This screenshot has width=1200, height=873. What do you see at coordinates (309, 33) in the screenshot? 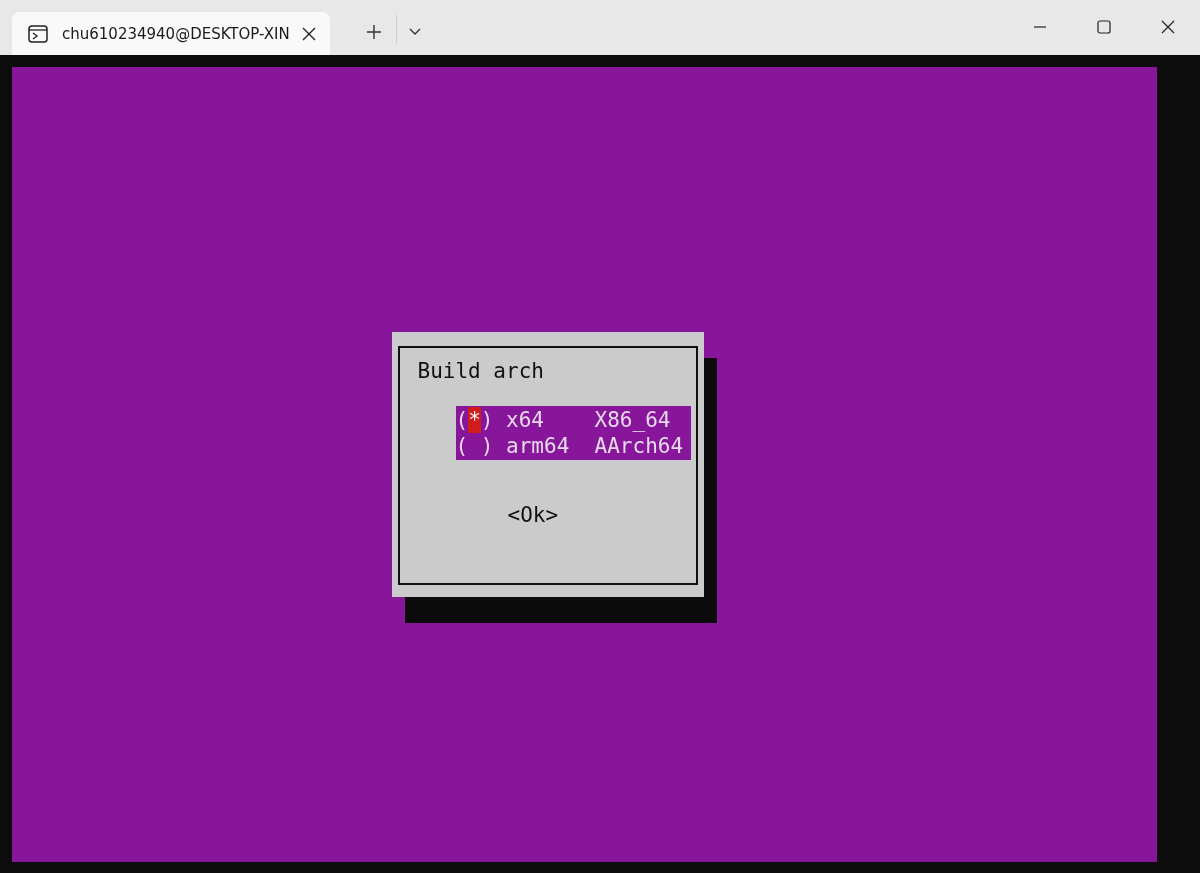
I see `close-tab-icon` at bounding box center [309, 33].